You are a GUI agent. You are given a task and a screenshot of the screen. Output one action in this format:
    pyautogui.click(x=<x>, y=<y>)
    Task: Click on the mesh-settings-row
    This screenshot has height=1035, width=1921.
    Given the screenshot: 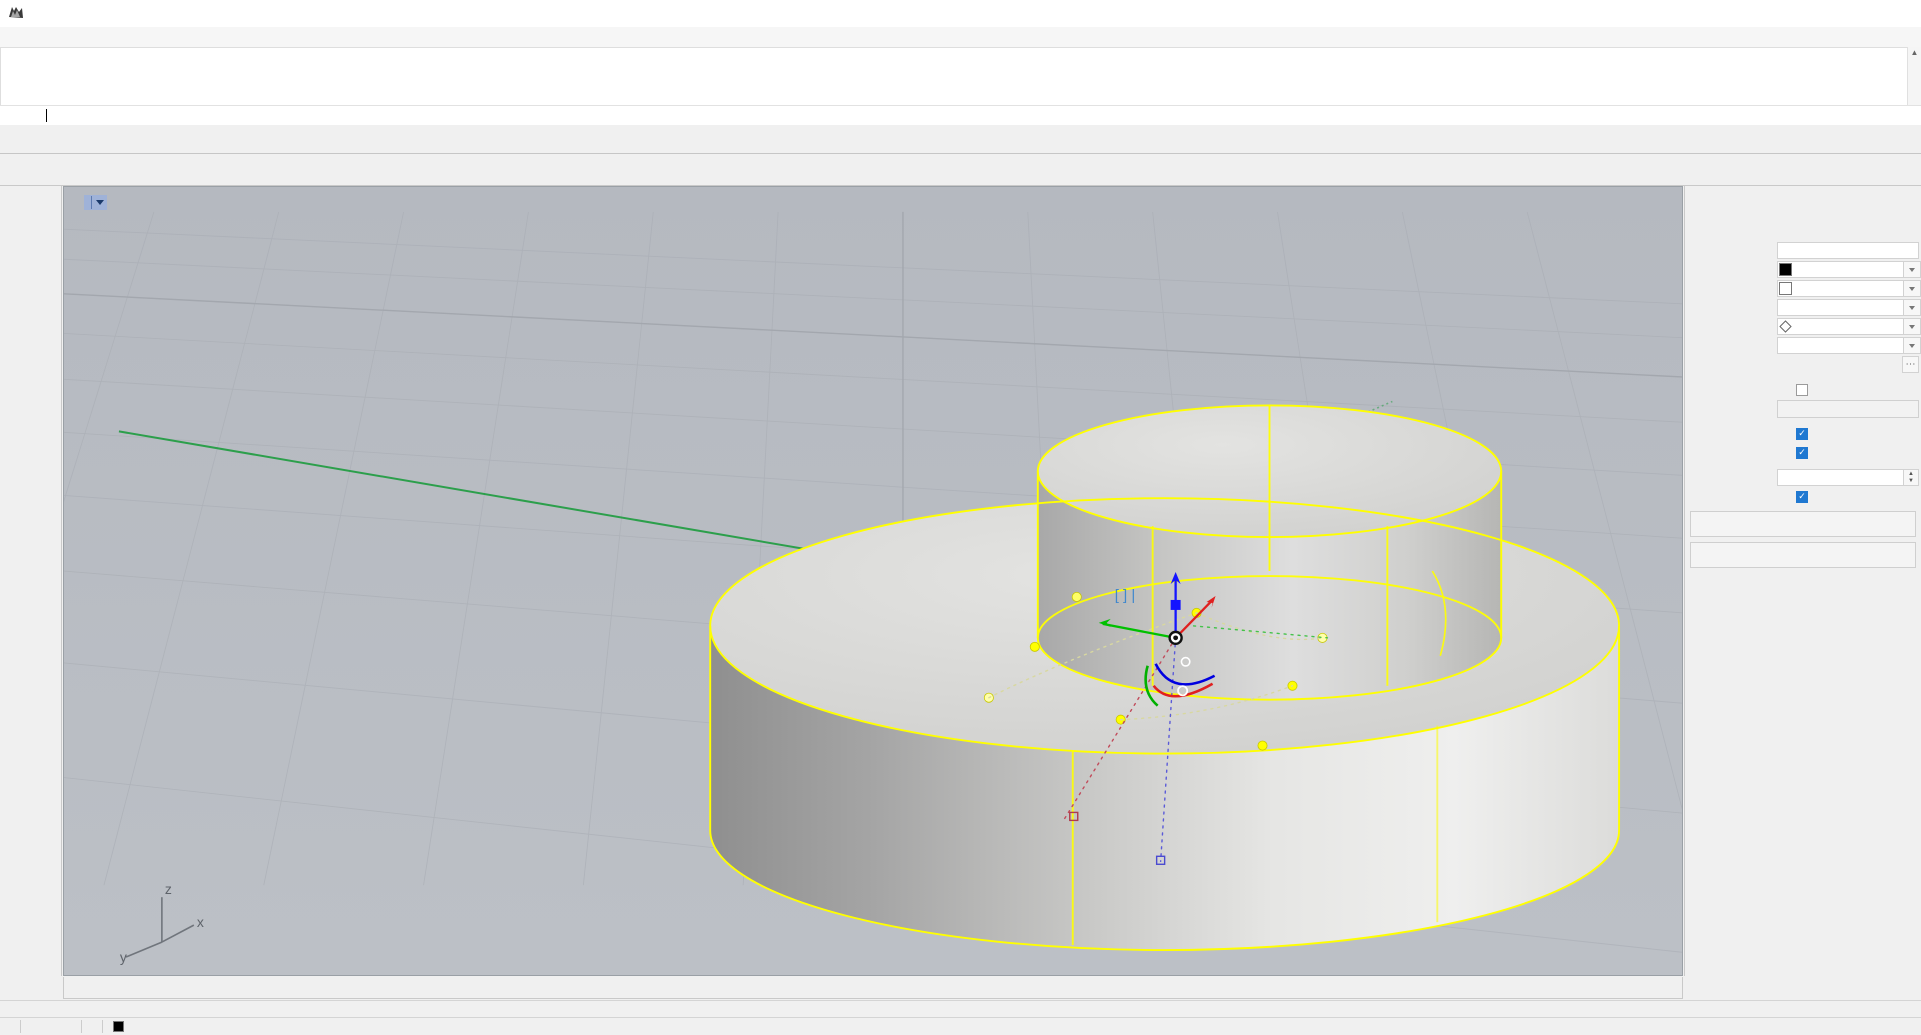 What is the action you would take?
    pyautogui.click(x=1803, y=408)
    